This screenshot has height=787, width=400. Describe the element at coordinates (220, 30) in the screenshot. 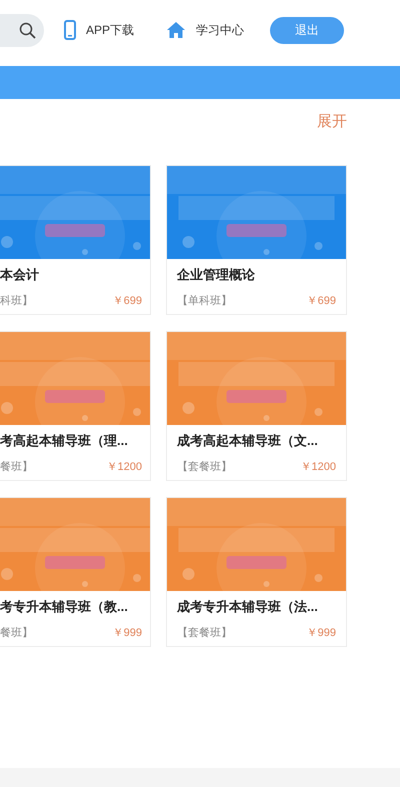

I see `nav-link: 学习中心` at that location.